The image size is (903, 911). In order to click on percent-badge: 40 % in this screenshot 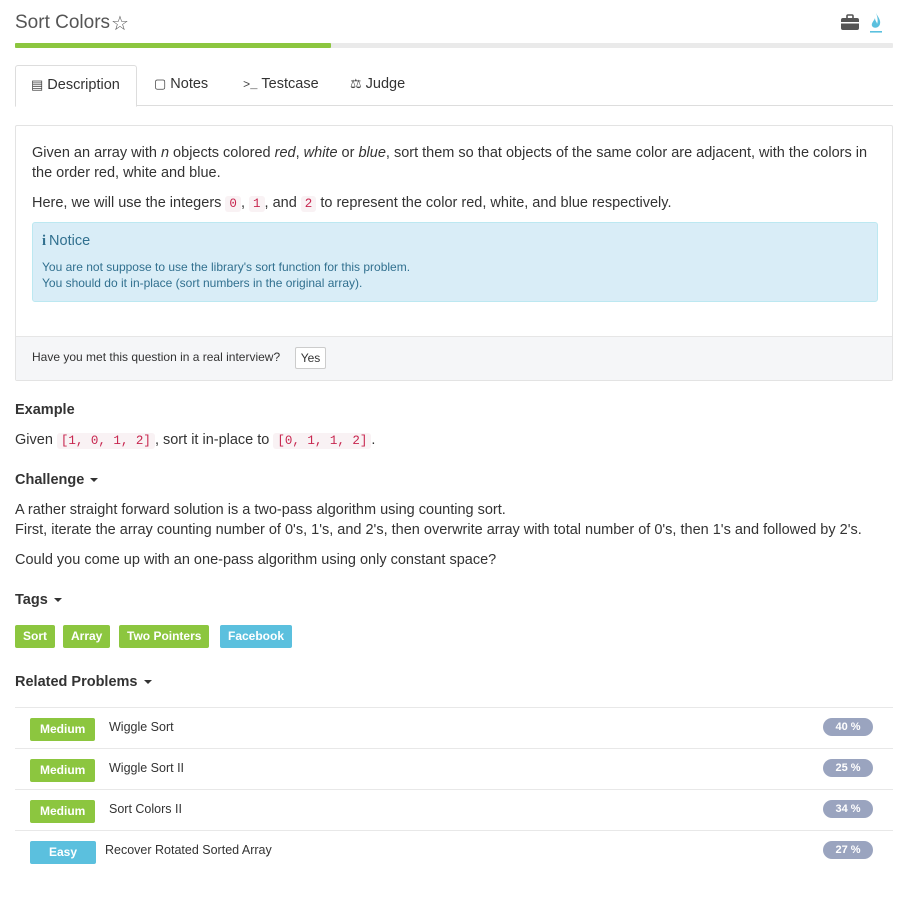, I will do `click(848, 727)`.